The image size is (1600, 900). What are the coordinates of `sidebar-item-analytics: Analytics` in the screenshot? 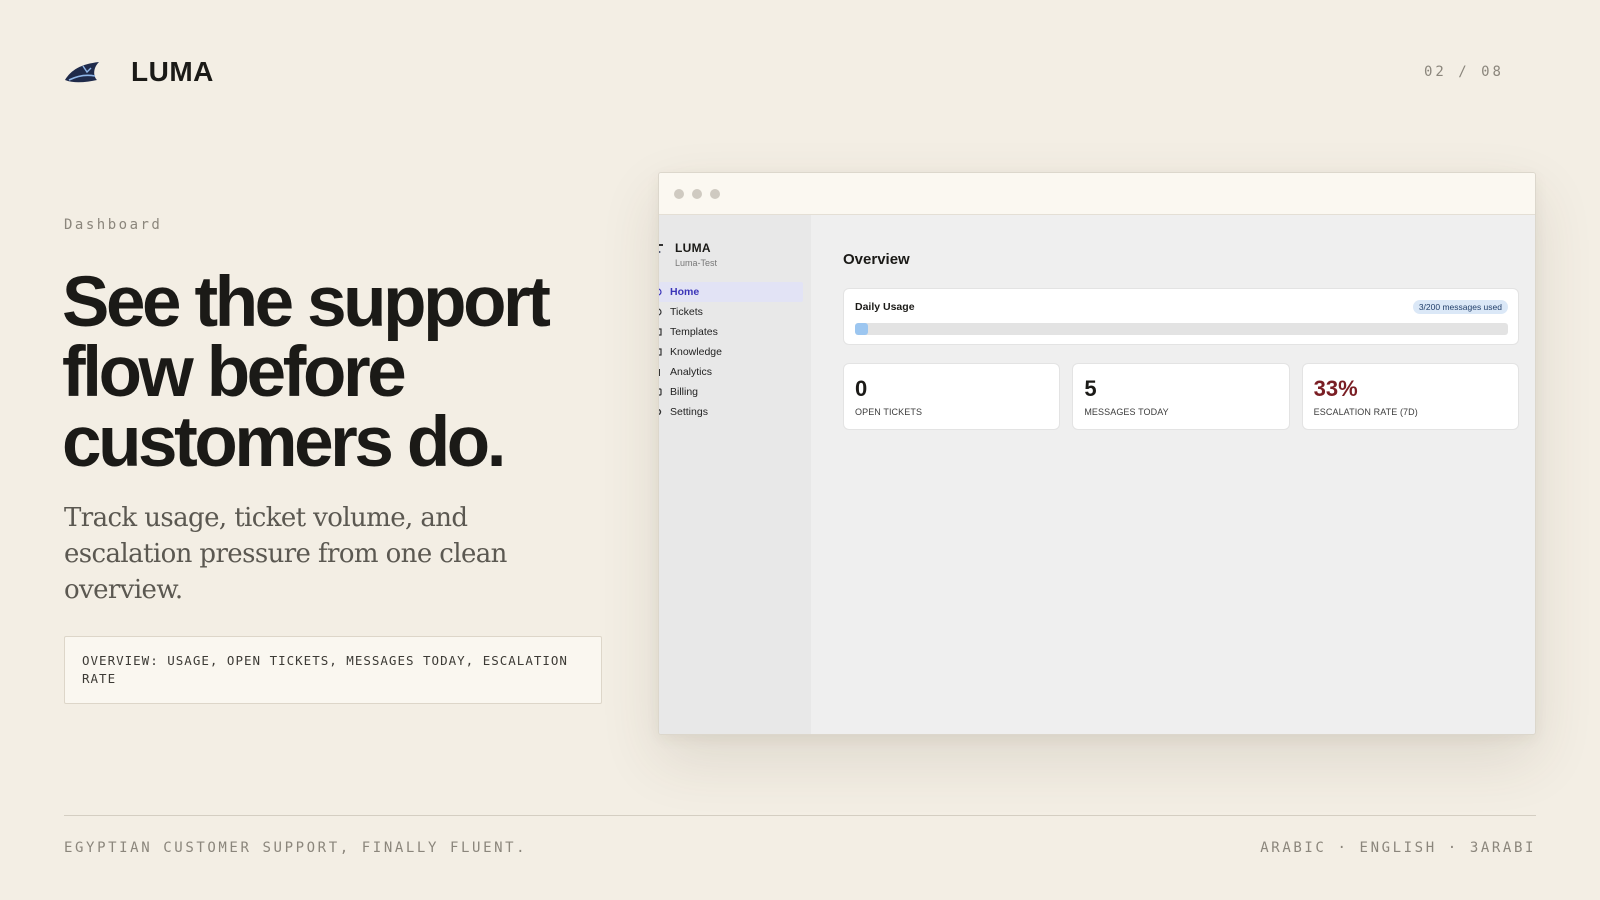 It's located at (731, 372).